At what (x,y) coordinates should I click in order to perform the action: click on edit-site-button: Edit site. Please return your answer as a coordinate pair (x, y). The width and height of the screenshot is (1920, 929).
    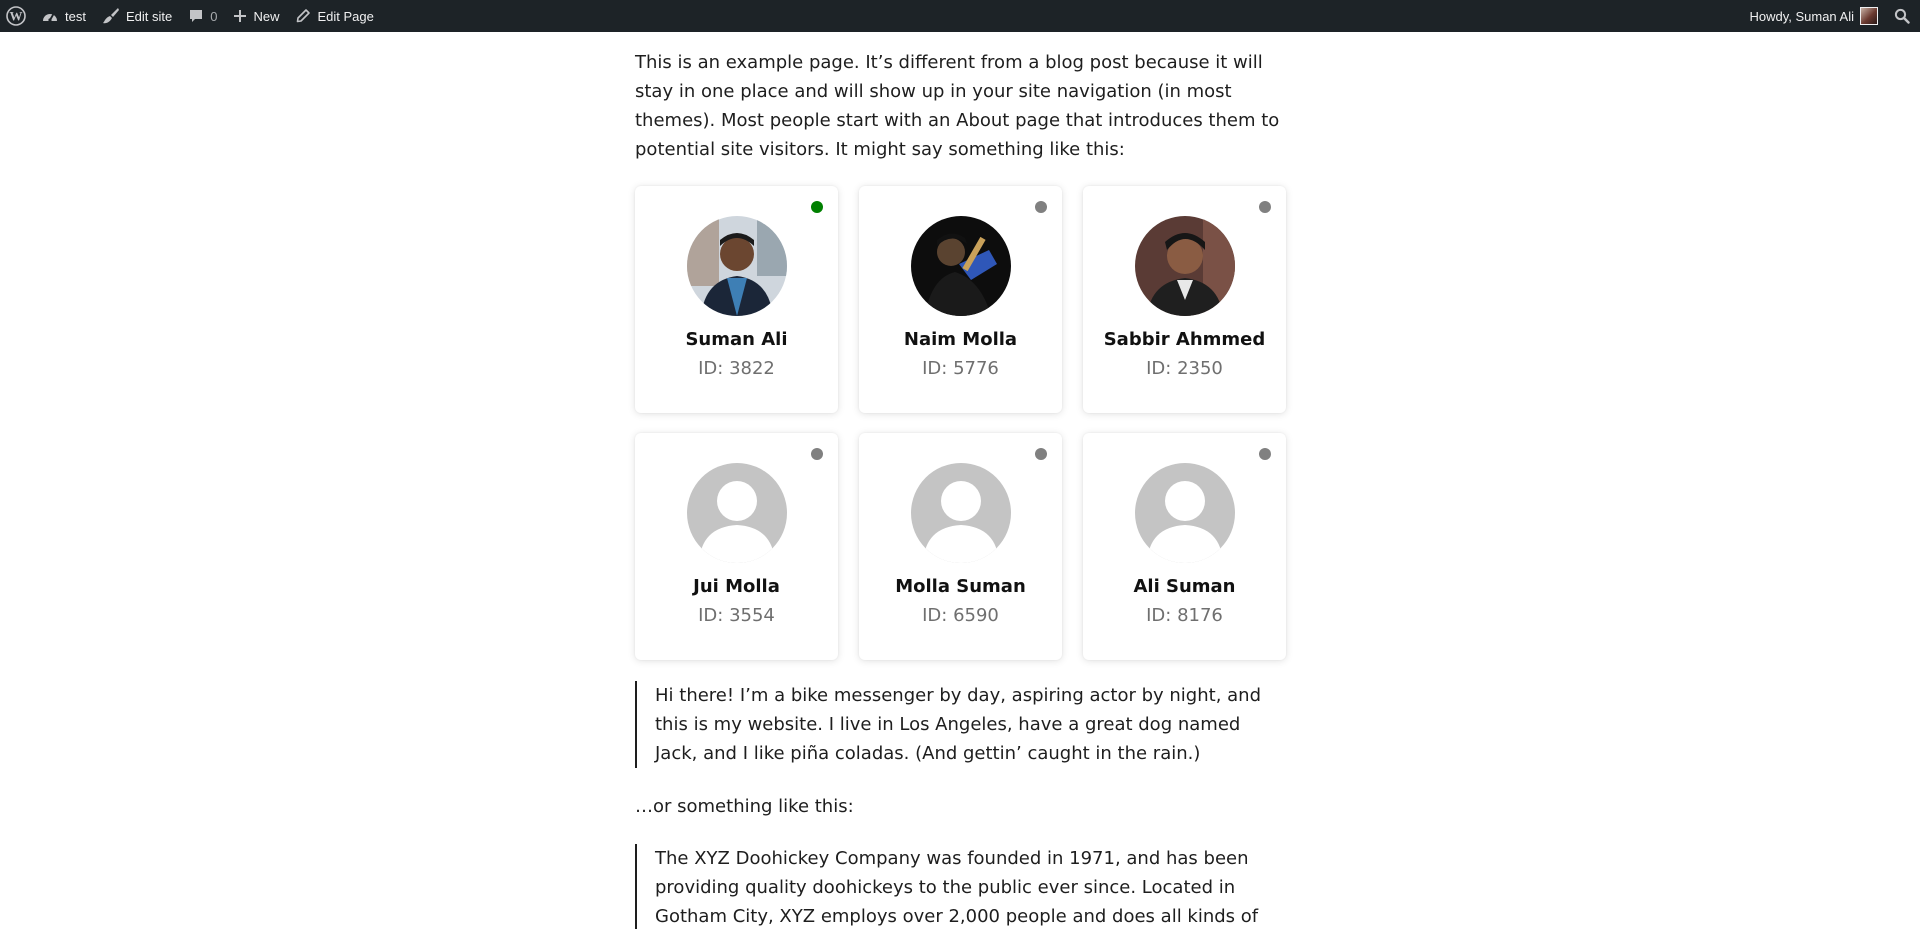
    Looking at the image, I should click on (137, 16).